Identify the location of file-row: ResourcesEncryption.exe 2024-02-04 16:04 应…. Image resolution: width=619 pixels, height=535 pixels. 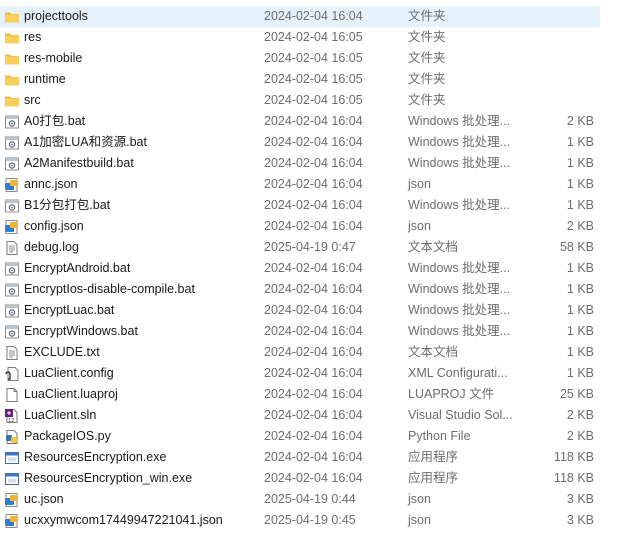
(300, 457).